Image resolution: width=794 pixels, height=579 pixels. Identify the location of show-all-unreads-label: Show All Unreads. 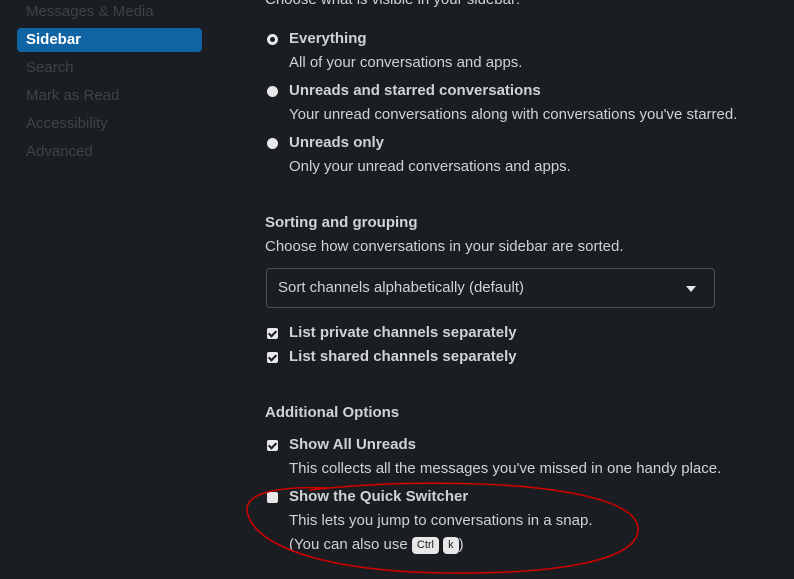
(352, 444).